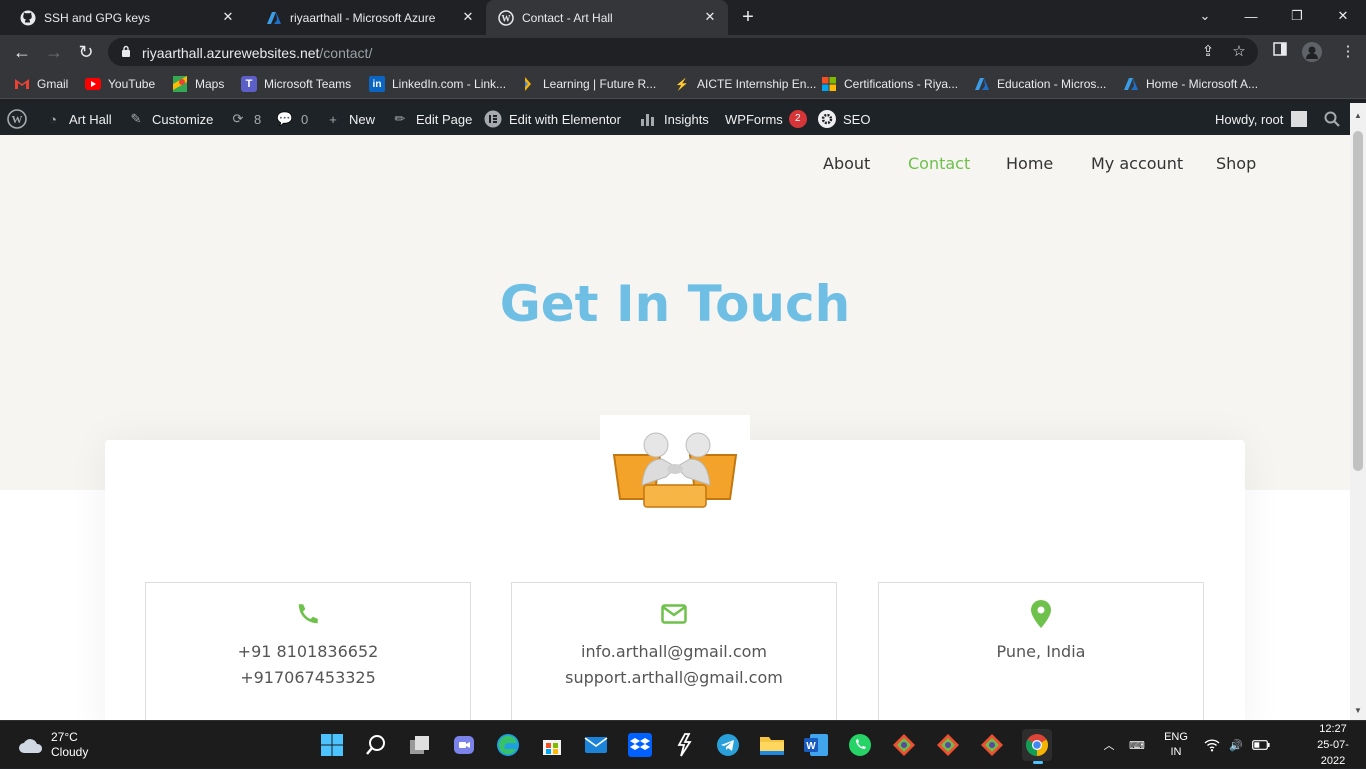 Image resolution: width=1366 pixels, height=769 pixels. What do you see at coordinates (1251, 16) in the screenshot?
I see `minimize-button: ―` at bounding box center [1251, 16].